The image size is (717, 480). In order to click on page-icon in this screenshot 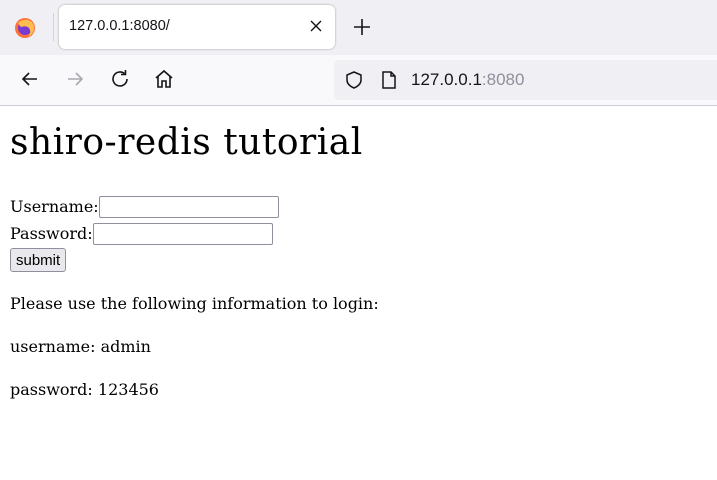, I will do `click(389, 80)`.